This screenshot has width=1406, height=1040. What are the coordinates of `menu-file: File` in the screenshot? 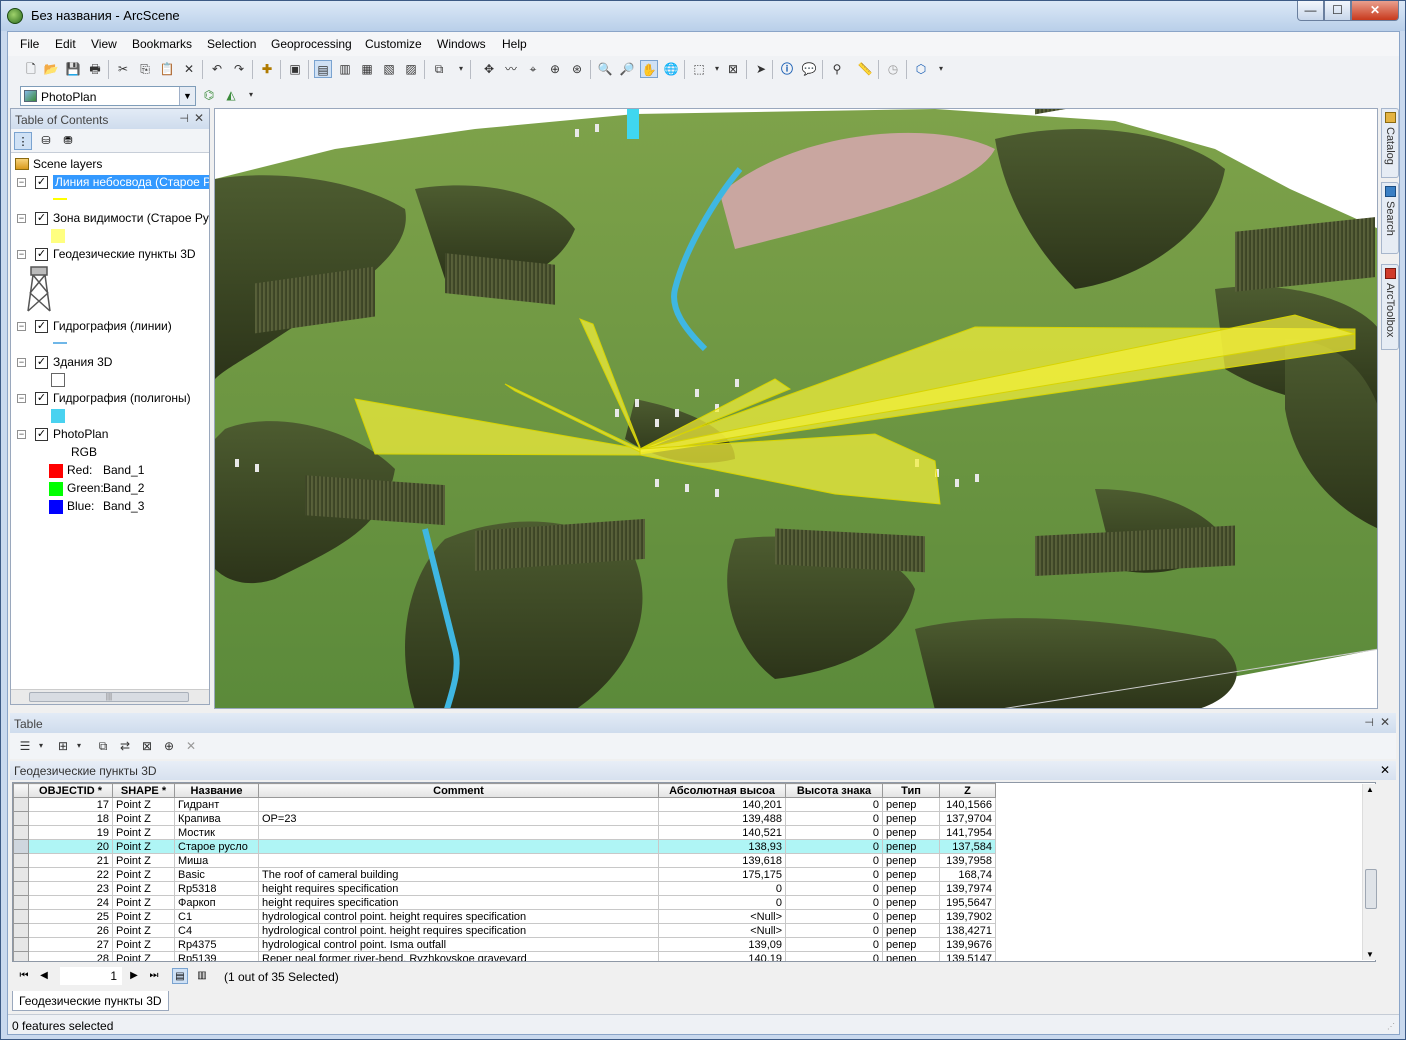 It's located at (29, 44).